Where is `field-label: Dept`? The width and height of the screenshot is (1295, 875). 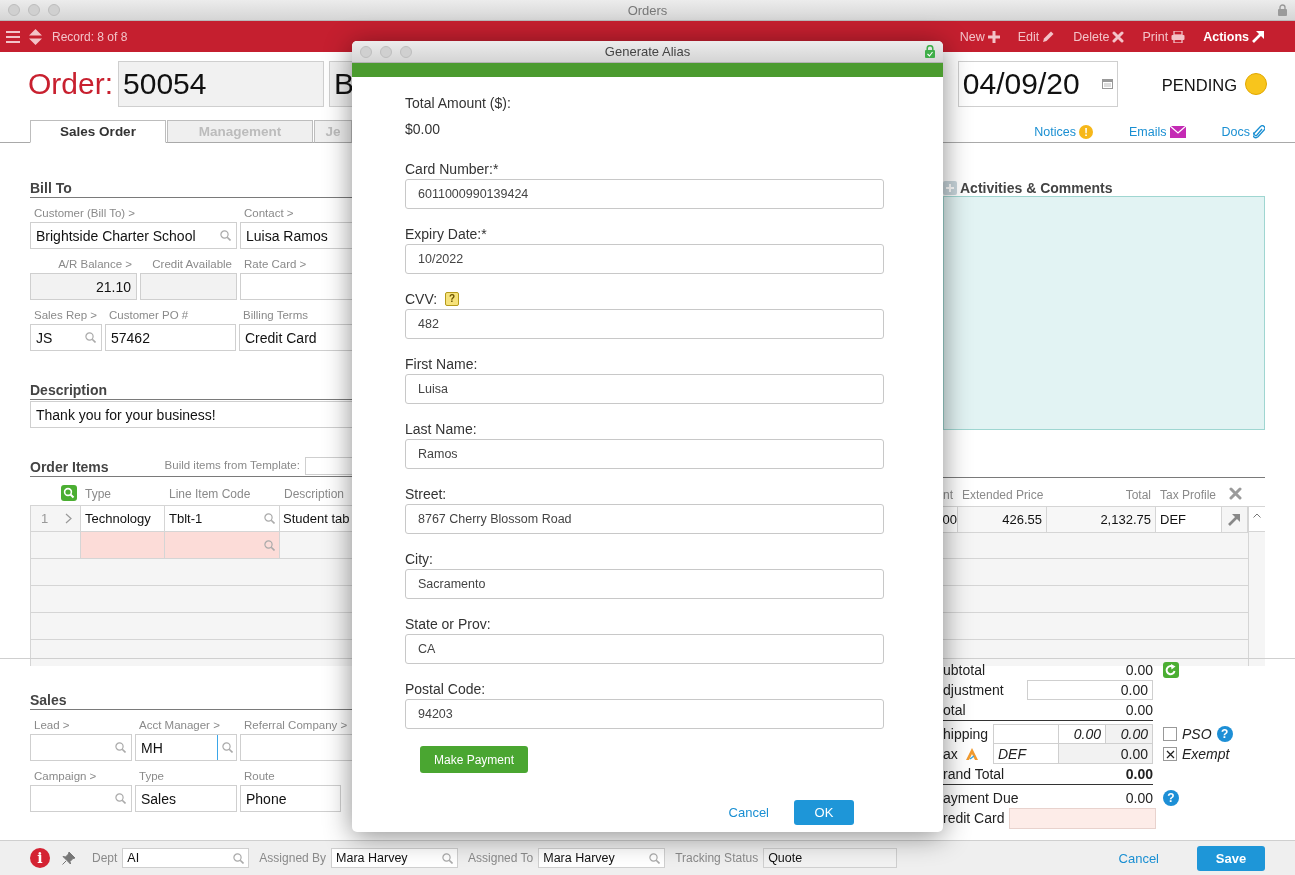 field-label: Dept is located at coordinates (105, 858).